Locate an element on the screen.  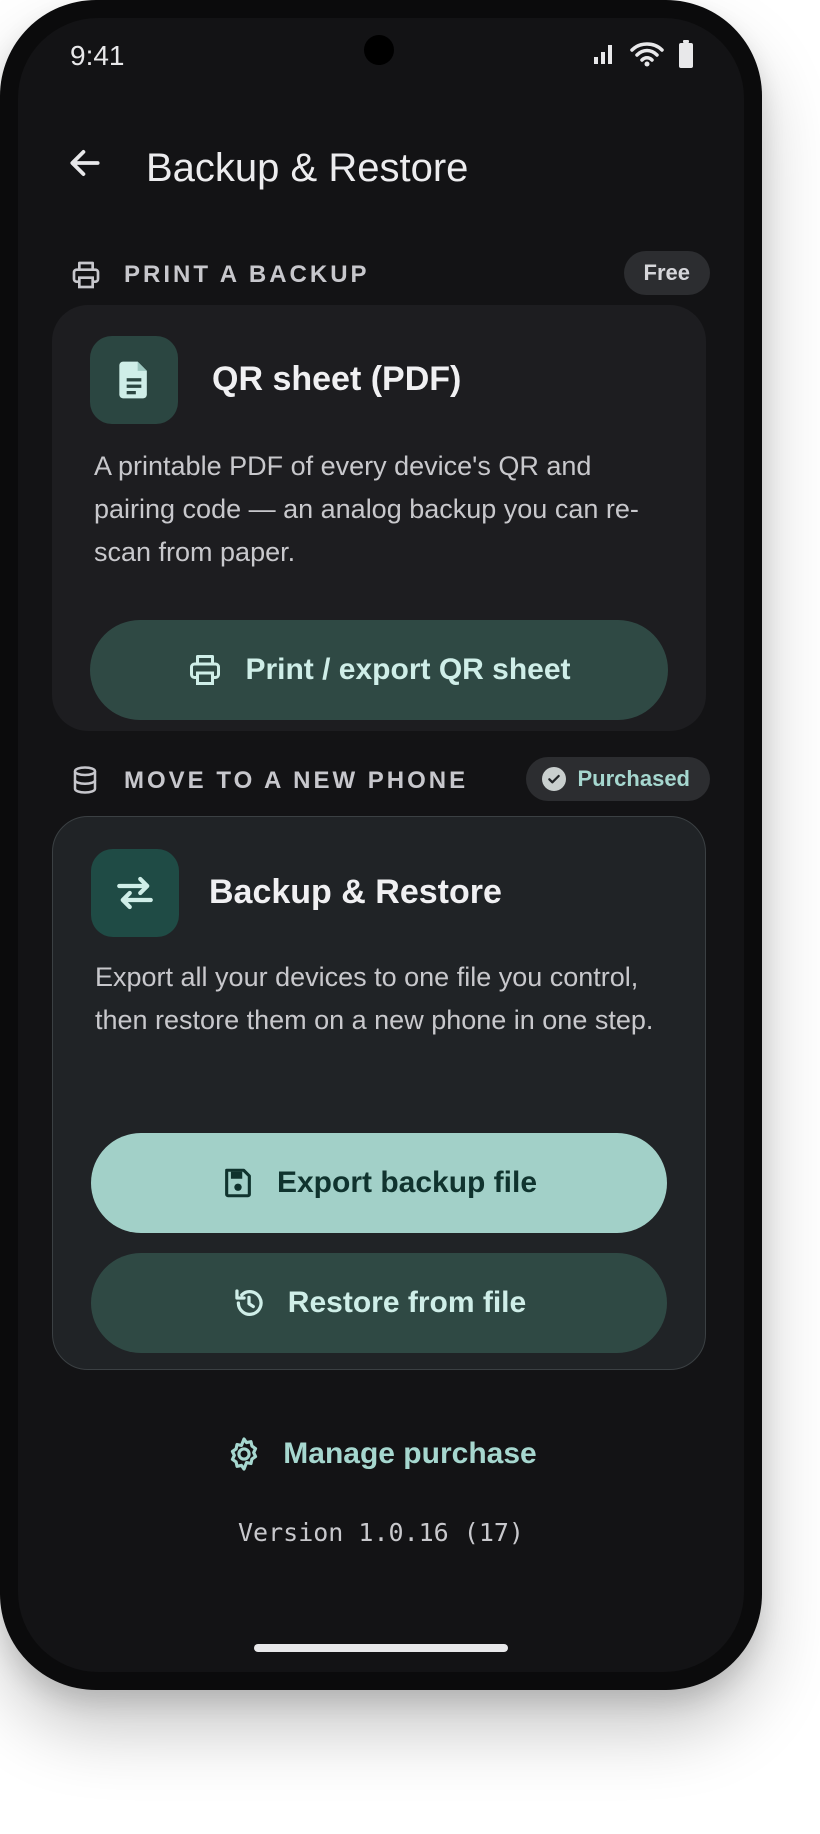
app-bar: Backup & Restore is located at coordinates (381, 168).